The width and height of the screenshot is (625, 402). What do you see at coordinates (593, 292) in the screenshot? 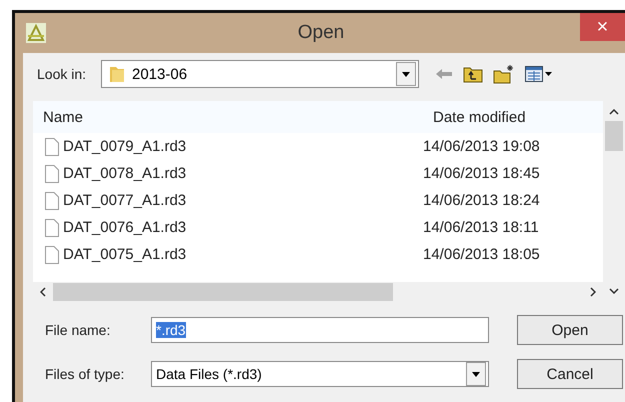
I see `scroll-right-icon` at bounding box center [593, 292].